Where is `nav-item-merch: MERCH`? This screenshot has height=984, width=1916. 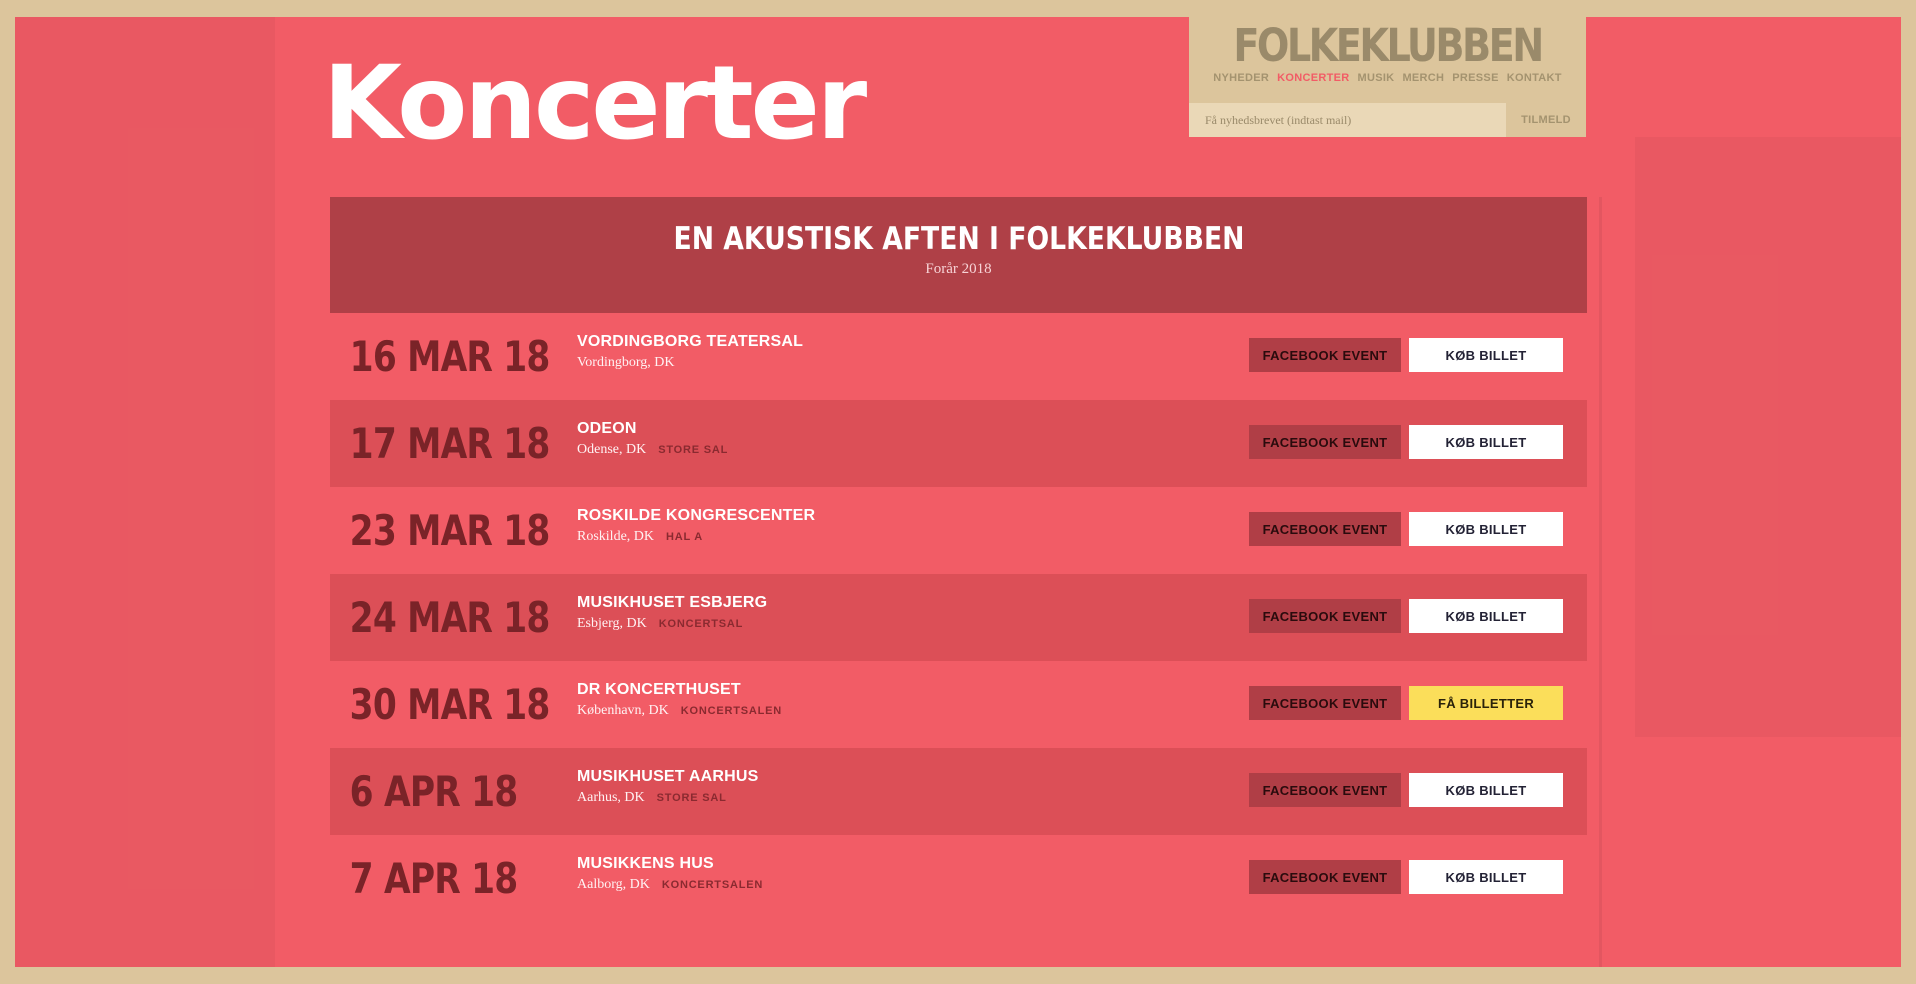 nav-item-merch: MERCH is located at coordinates (1423, 78).